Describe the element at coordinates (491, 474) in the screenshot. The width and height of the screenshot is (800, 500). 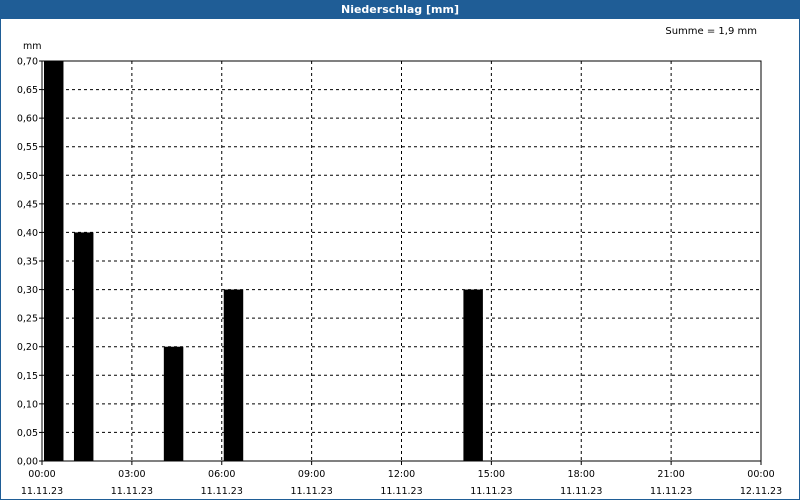
I see `x-tick-label-time: 15:00` at that location.